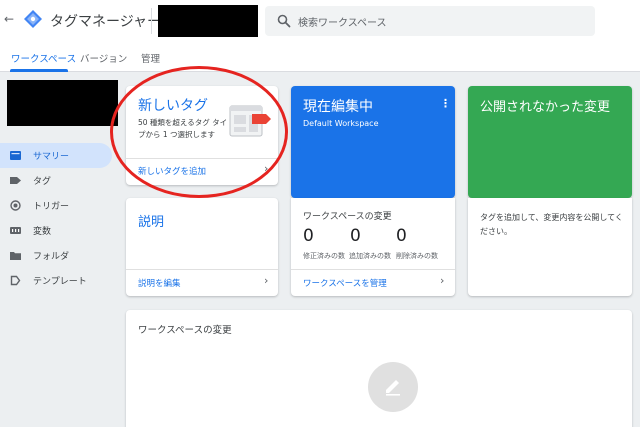 This screenshot has width=640, height=427. What do you see at coordinates (550, 142) in the screenshot?
I see `unpublished-changes-card: 公開されなかった変更` at bounding box center [550, 142].